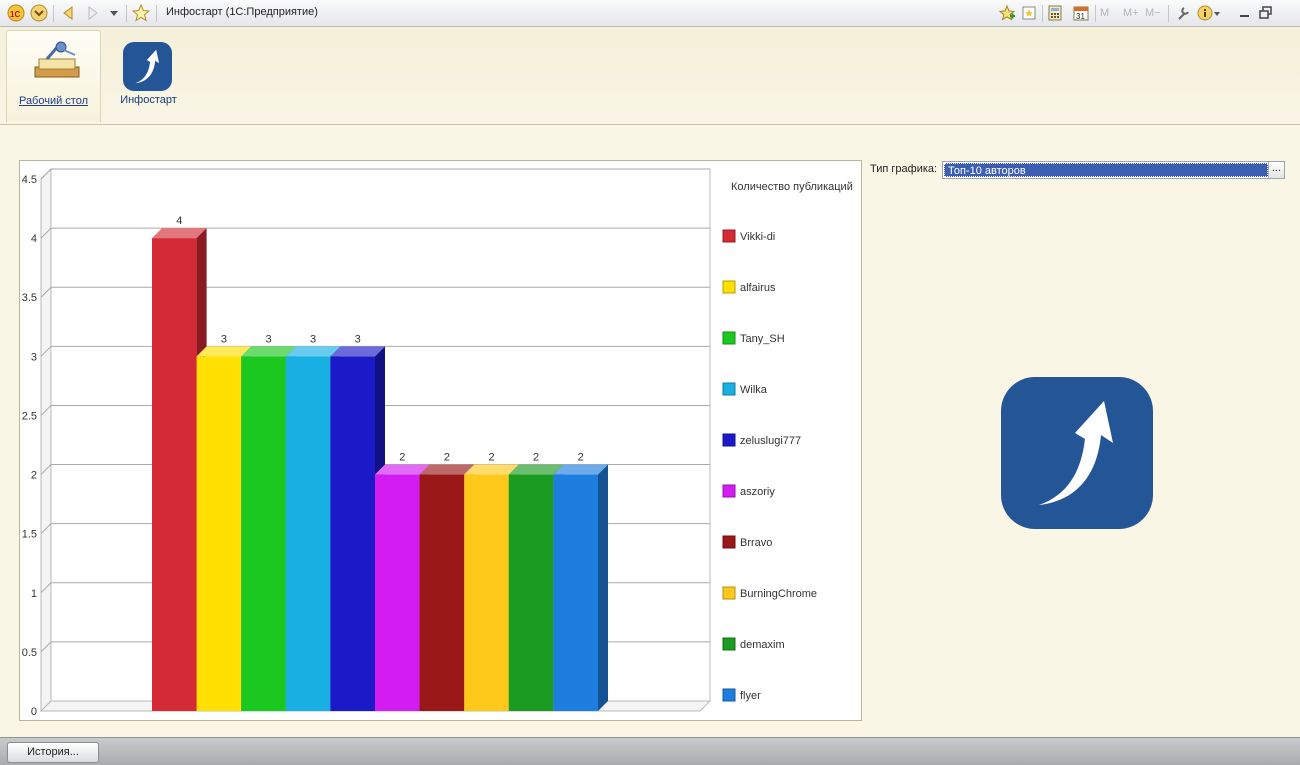  What do you see at coordinates (56, 65) in the screenshot?
I see `desktop-icon` at bounding box center [56, 65].